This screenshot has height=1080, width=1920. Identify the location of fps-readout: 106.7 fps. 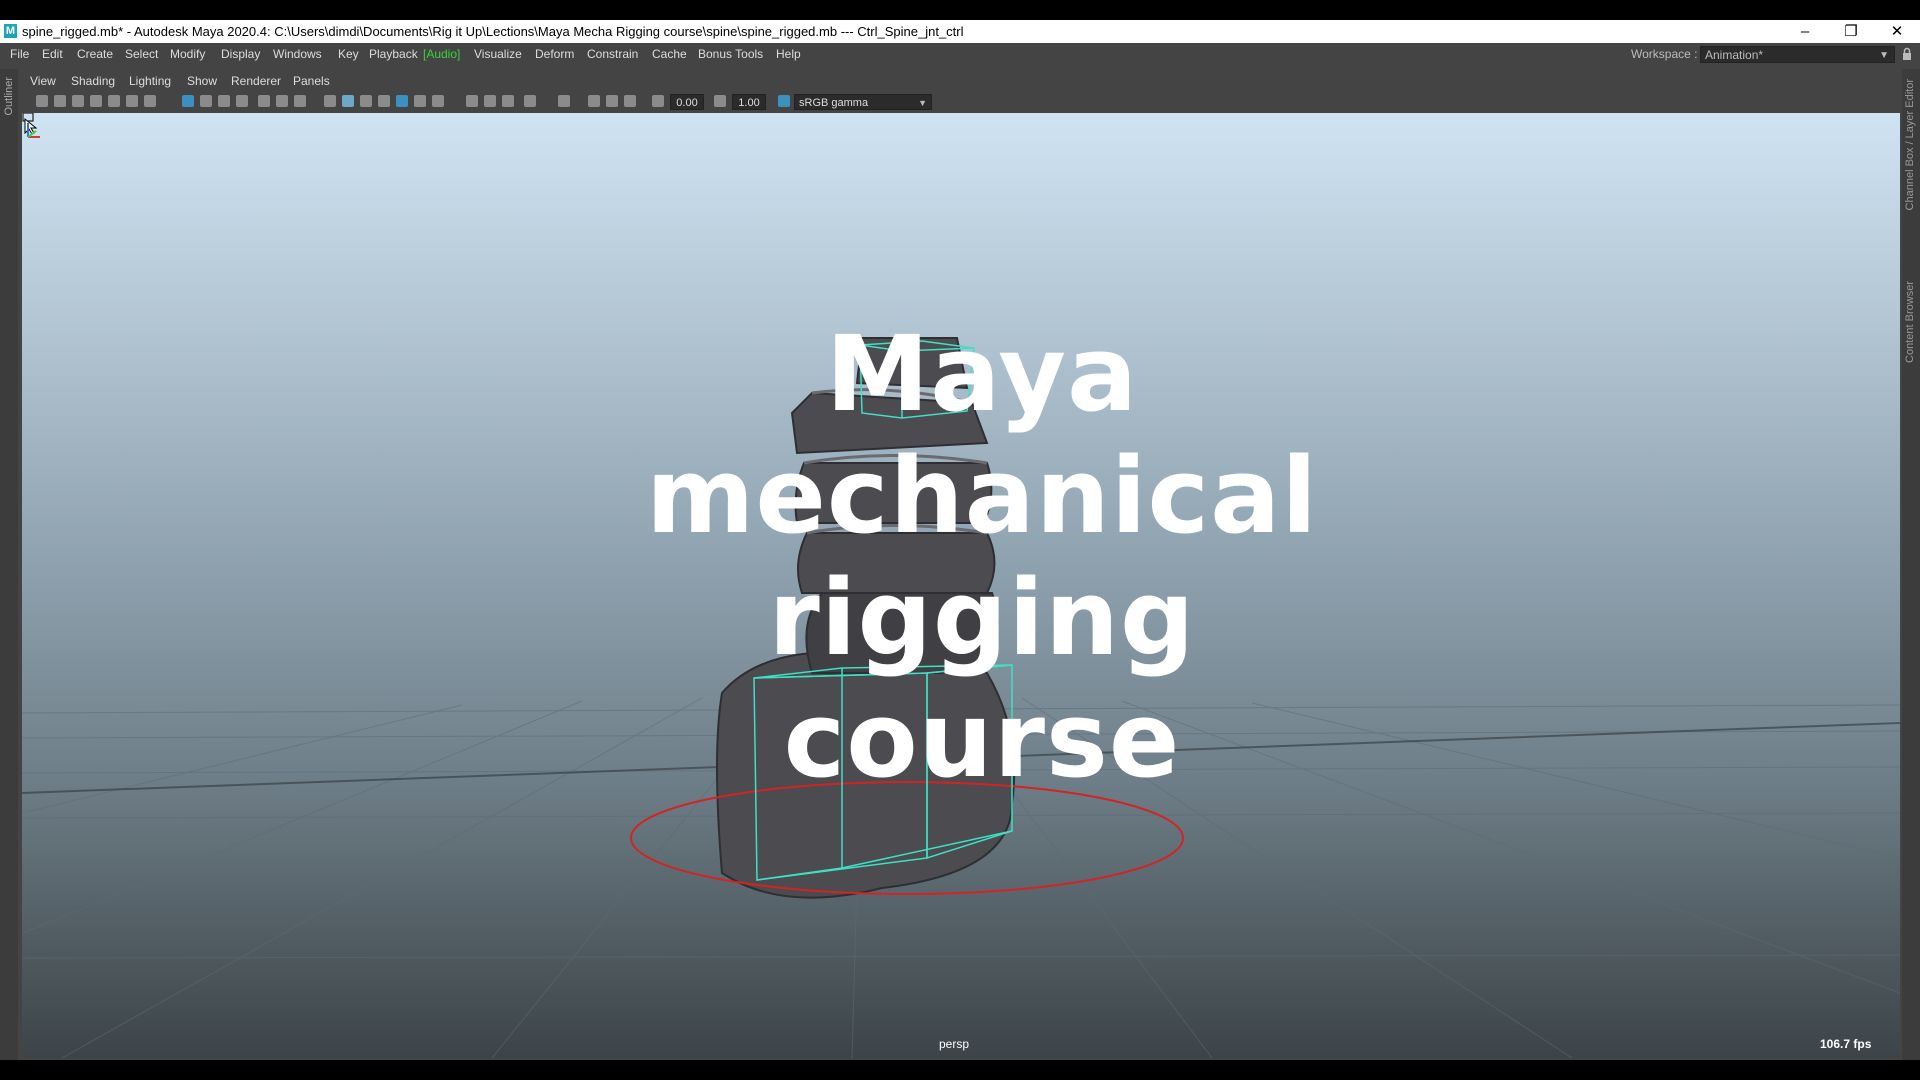
(1846, 1044).